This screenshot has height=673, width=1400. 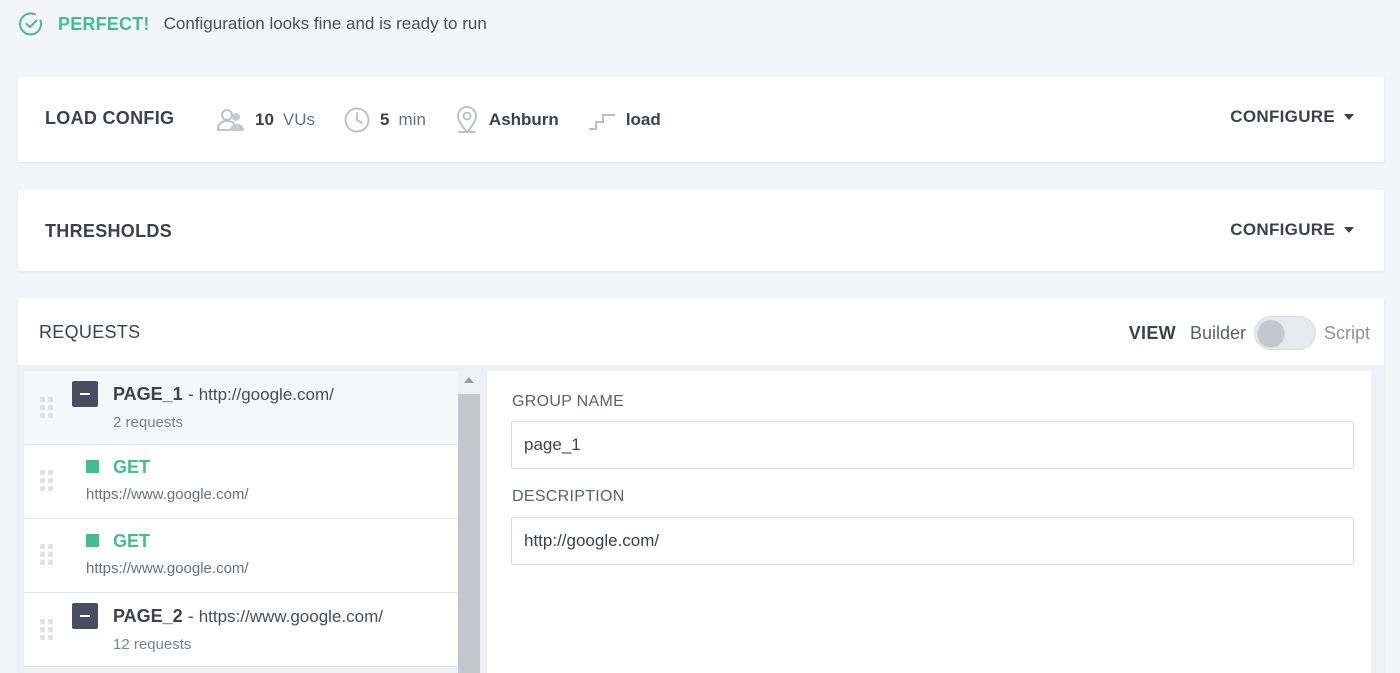 I want to click on requests-title: REQUESTS, so click(x=90, y=332).